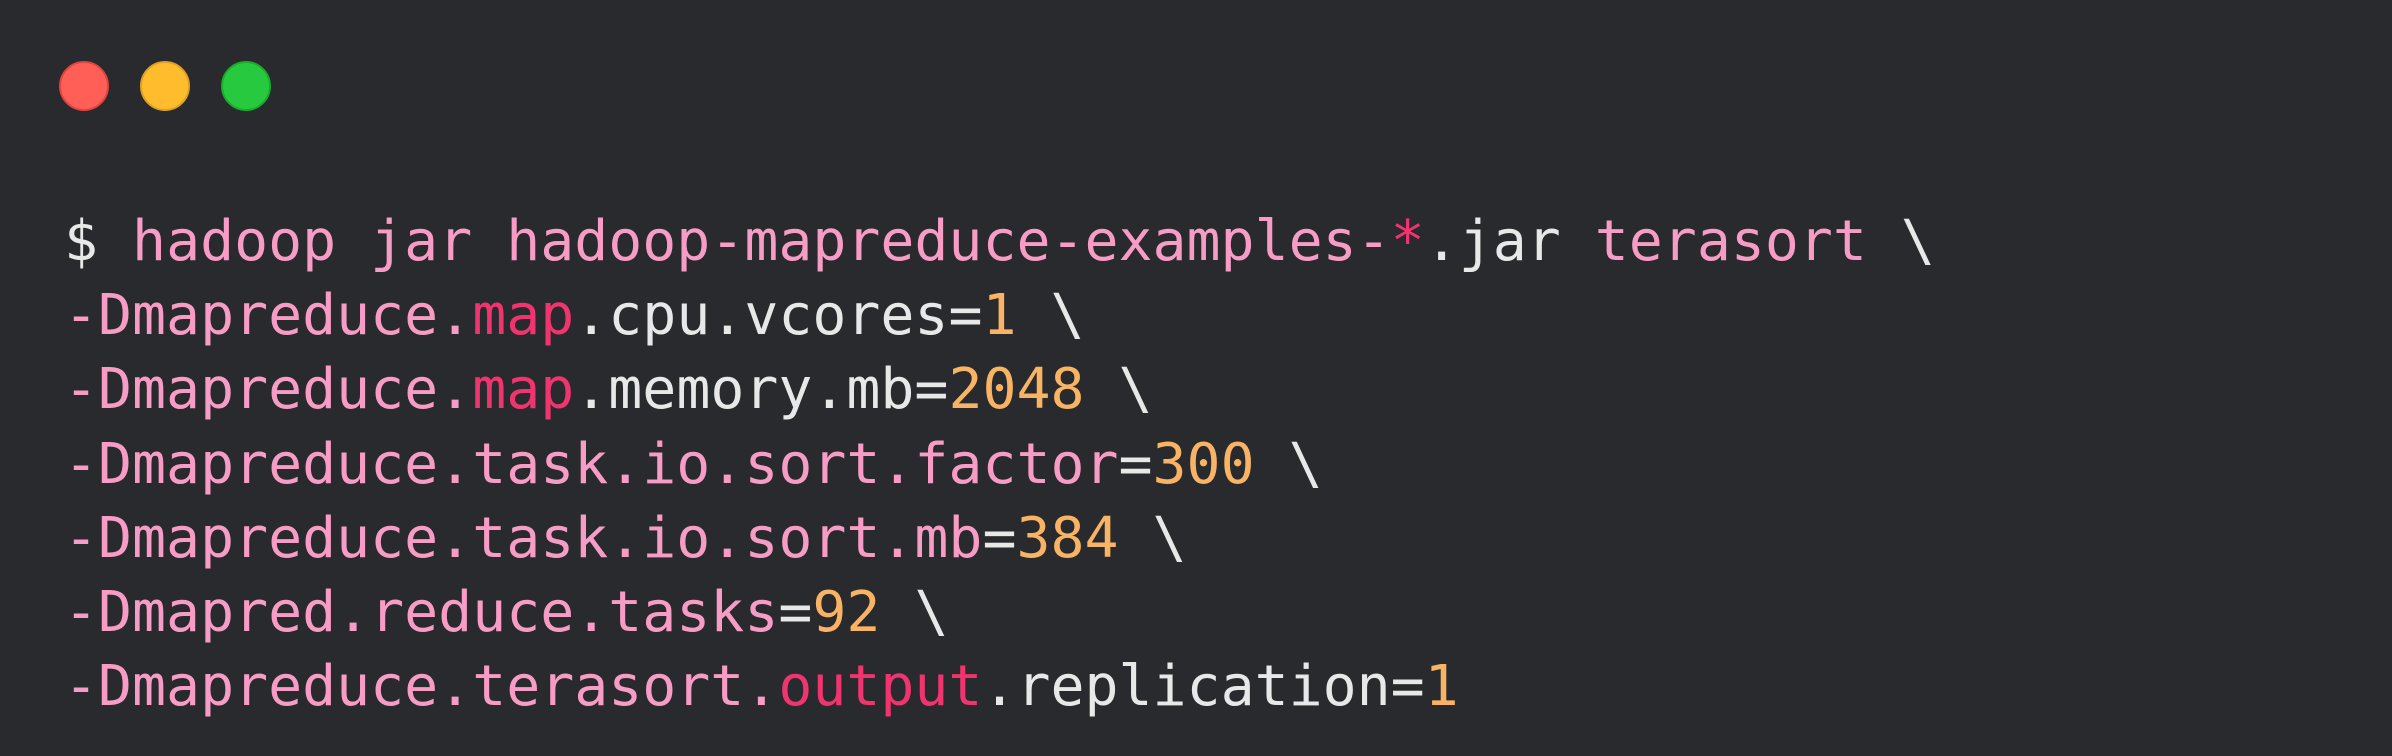 The width and height of the screenshot is (2392, 756). What do you see at coordinates (999, 613) in the screenshot?
I see `code-line: -Dmapred.reduce.tasks=92 \` at bounding box center [999, 613].